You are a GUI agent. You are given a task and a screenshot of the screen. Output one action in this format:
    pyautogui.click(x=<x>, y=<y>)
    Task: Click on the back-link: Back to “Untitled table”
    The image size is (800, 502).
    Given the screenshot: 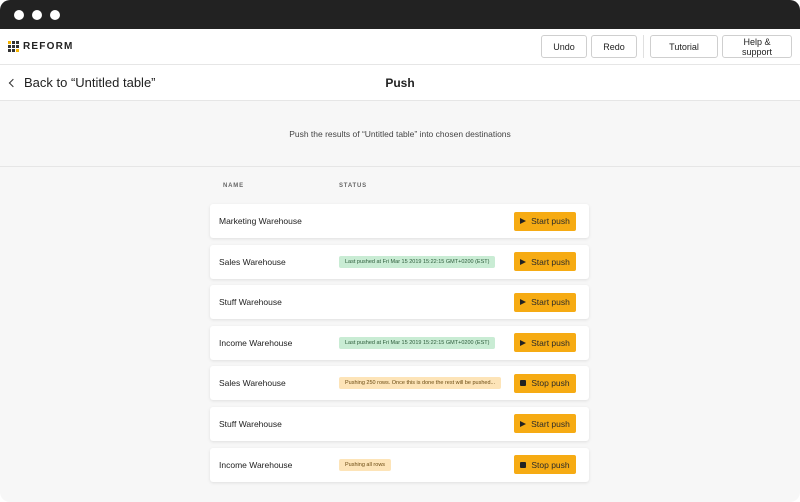 What is the action you would take?
    pyautogui.click(x=82, y=82)
    